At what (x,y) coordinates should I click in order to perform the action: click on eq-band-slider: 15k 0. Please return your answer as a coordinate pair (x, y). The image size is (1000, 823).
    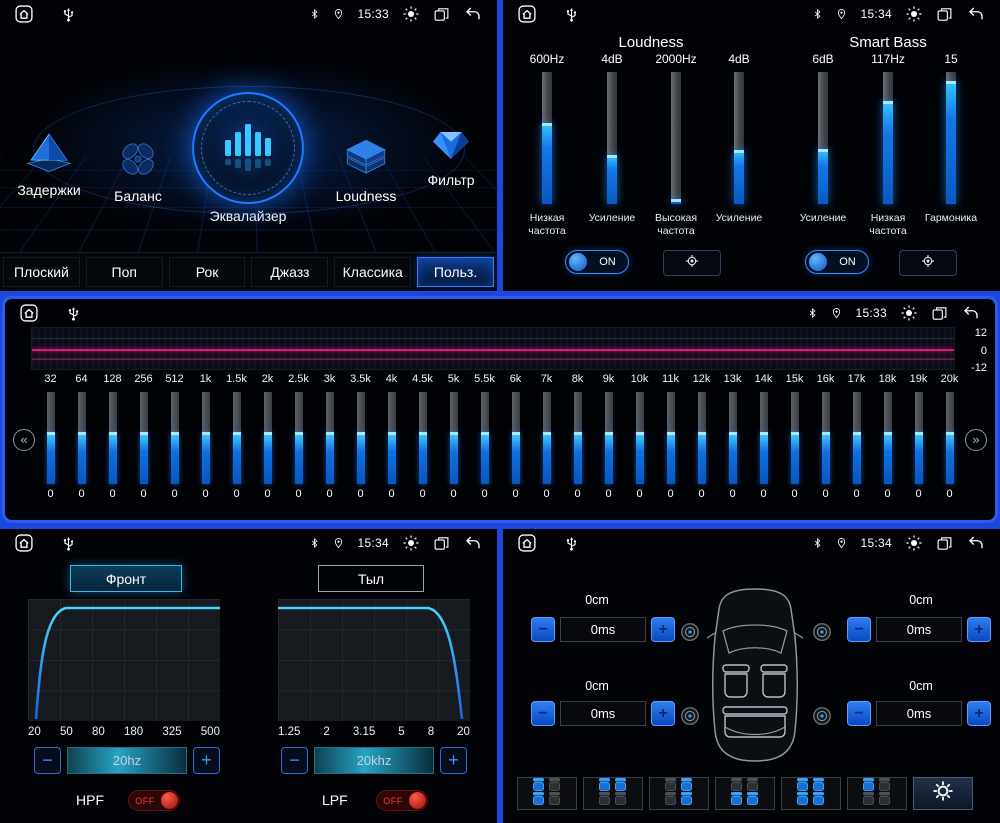
    Looking at the image, I should click on (794, 436).